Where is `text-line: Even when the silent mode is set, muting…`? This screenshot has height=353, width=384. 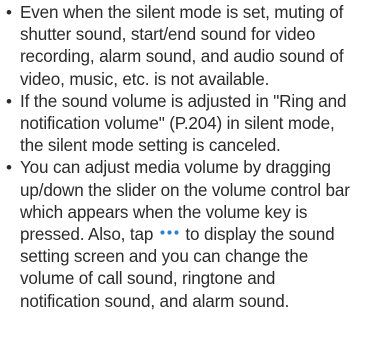 text-line: Even when the silent mode is set, muting… is located at coordinates (182, 12).